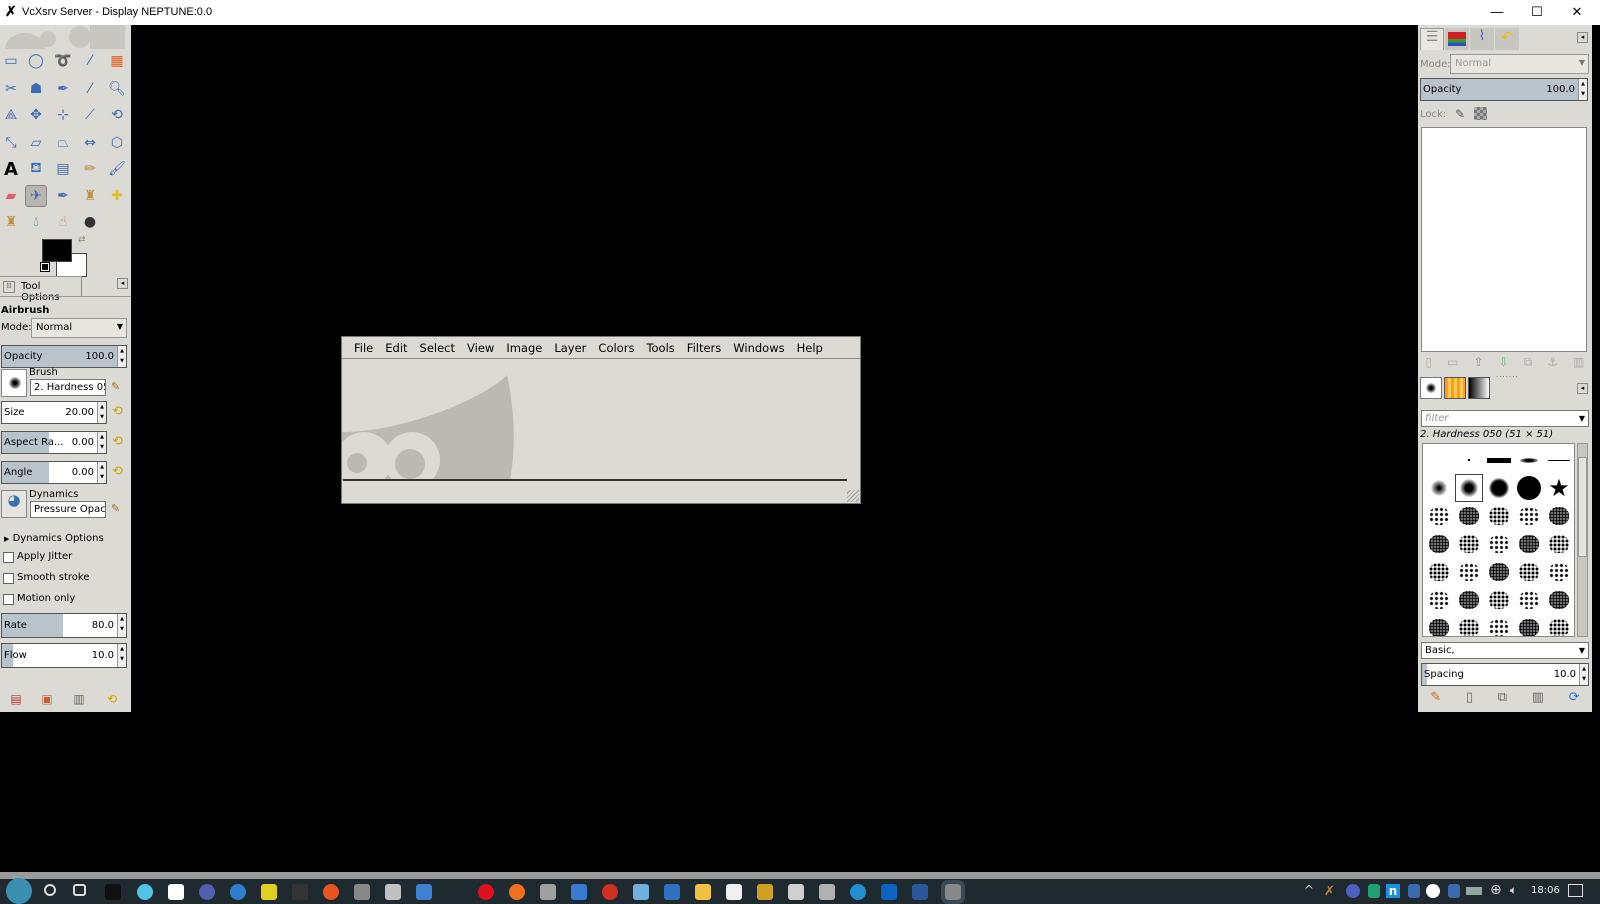 This screenshot has width=1600, height=904. What do you see at coordinates (19, 891) in the screenshot?
I see `start-menu-taskbar-icon` at bounding box center [19, 891].